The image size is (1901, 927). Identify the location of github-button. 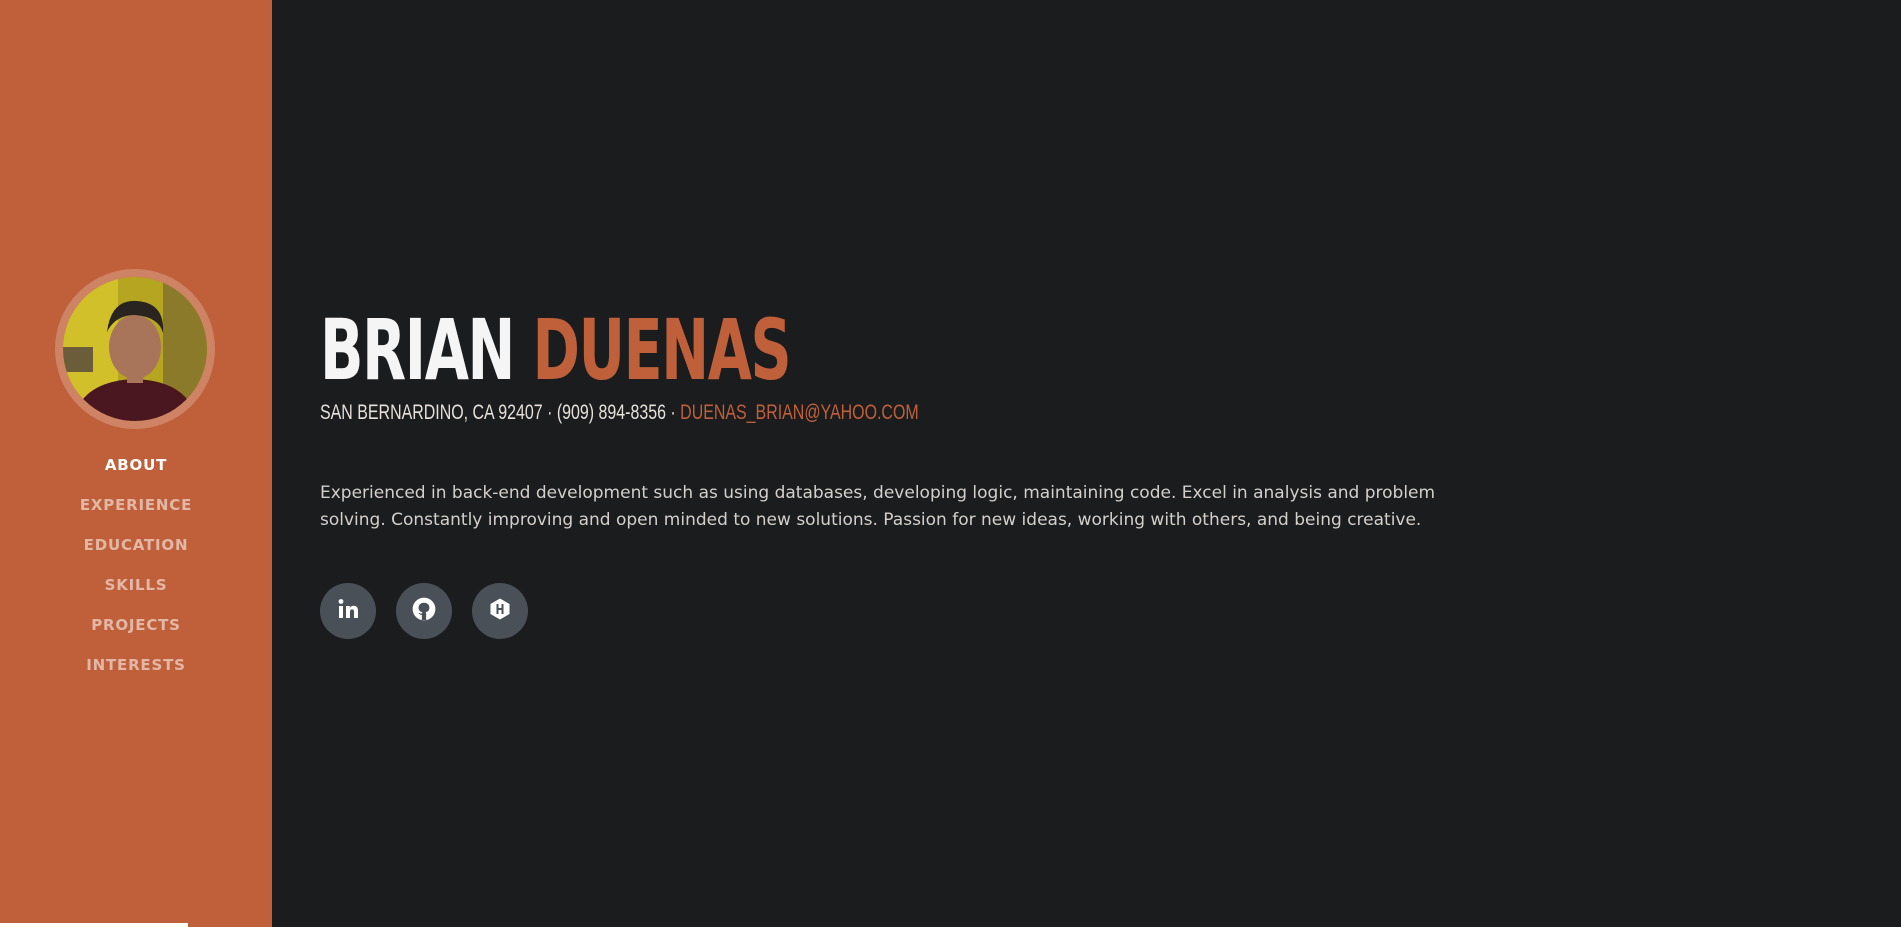
(424, 611).